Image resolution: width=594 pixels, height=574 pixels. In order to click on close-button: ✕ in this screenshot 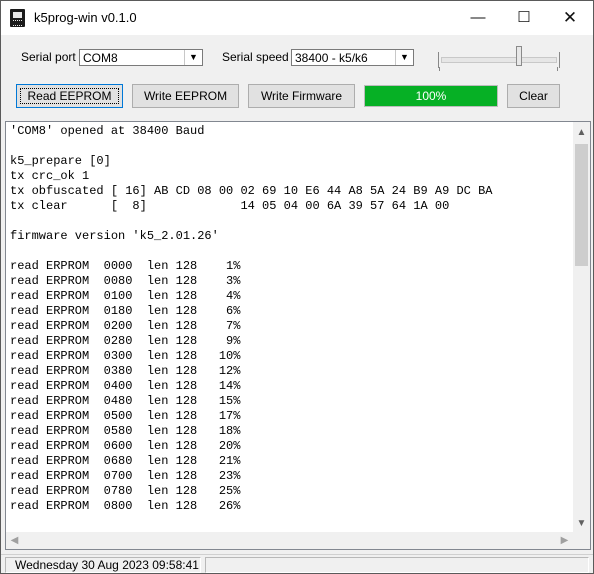, I will do `click(570, 18)`.